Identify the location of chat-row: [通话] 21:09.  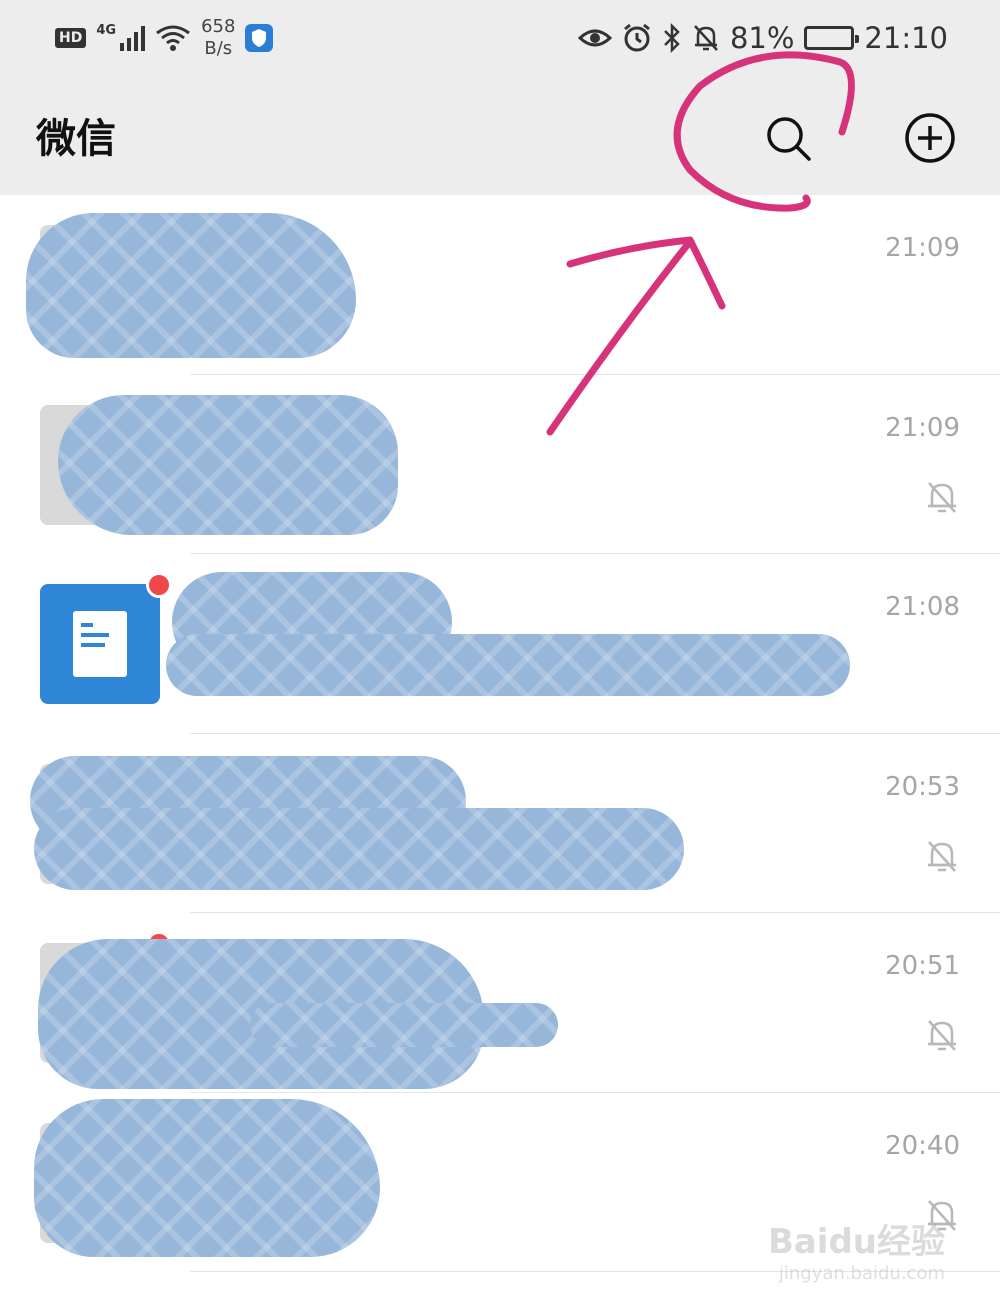
(500, 285).